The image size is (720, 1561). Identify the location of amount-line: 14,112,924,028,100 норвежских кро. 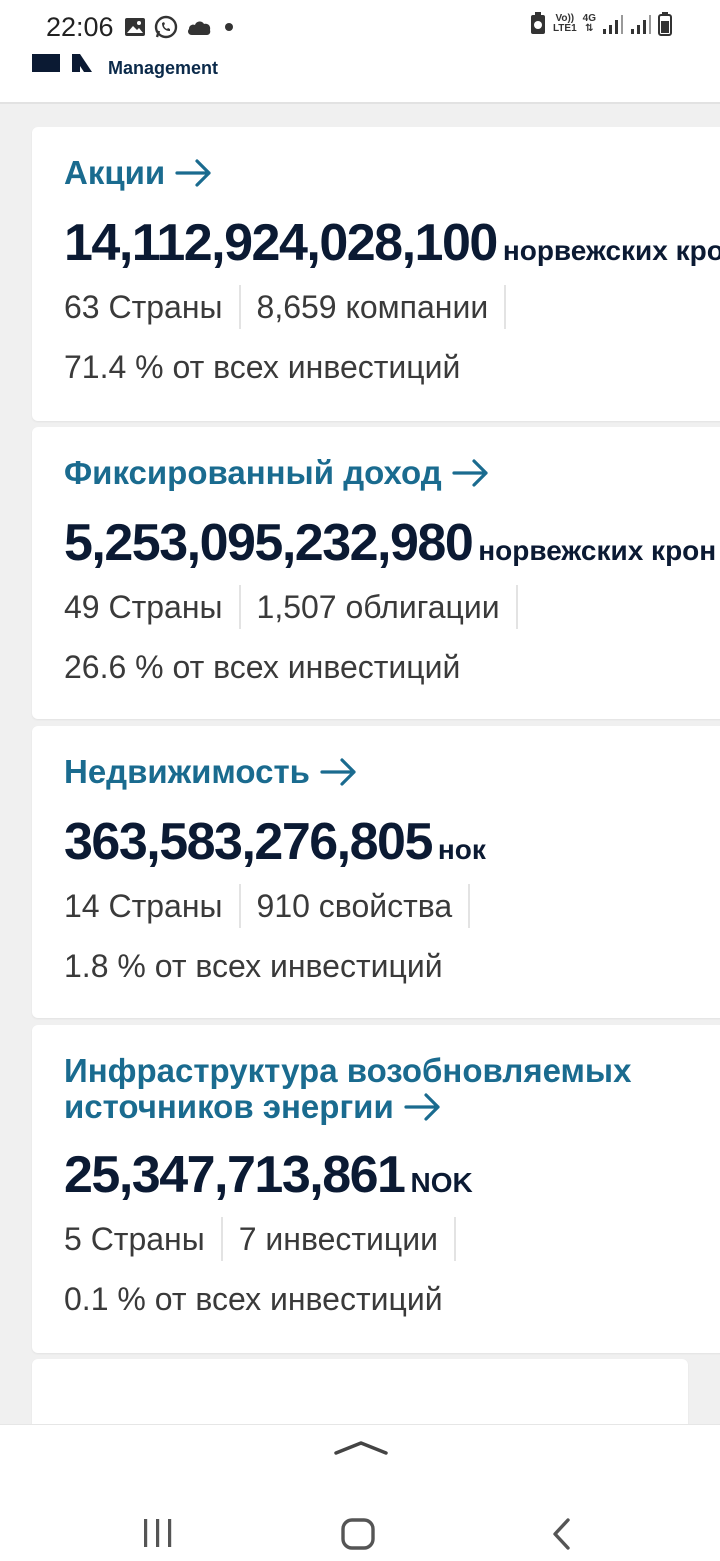
(392, 243).